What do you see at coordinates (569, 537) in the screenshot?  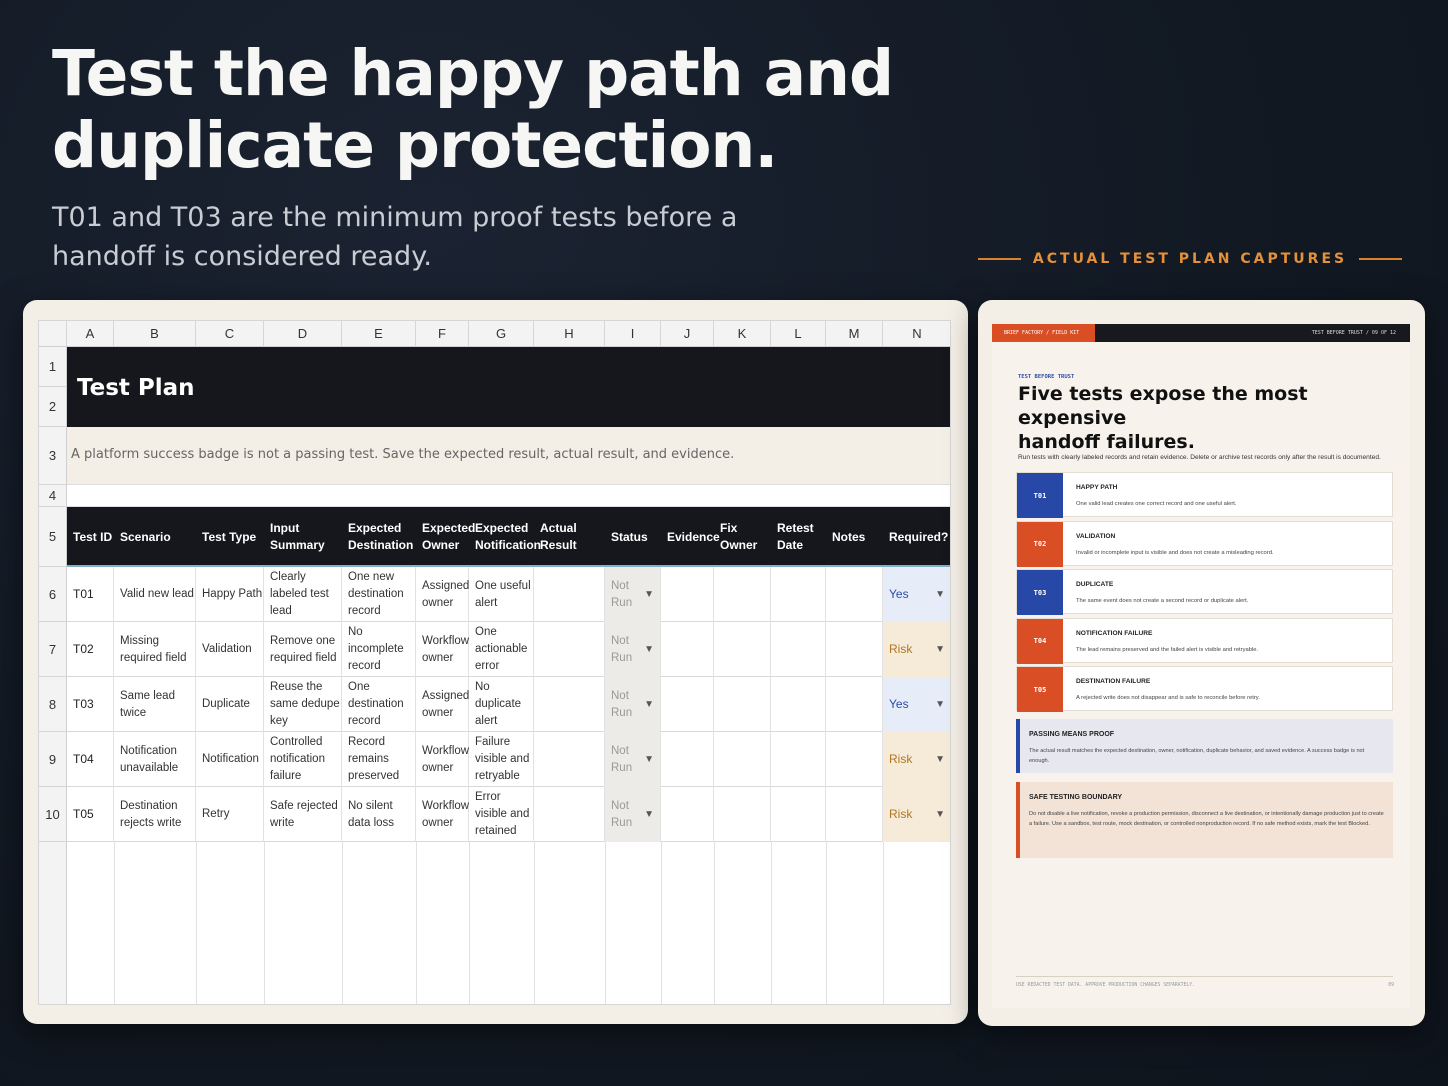 I see `header-actual-result: Actual Result` at bounding box center [569, 537].